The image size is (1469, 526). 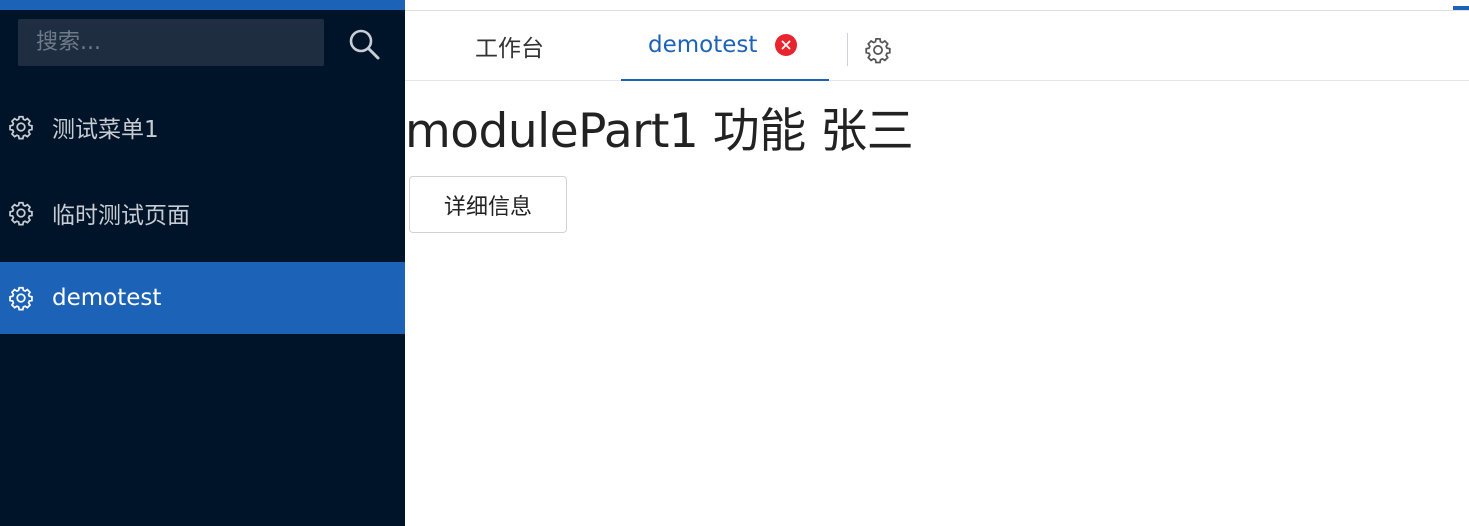 I want to click on tab-bar: 工作台 demotest, so click(x=937, y=46).